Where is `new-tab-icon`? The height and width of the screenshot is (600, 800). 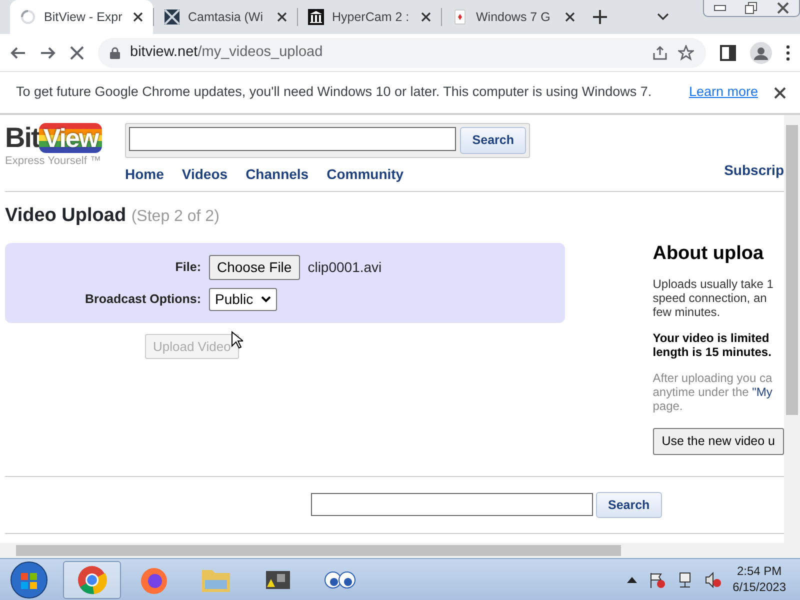
new-tab-icon is located at coordinates (600, 17).